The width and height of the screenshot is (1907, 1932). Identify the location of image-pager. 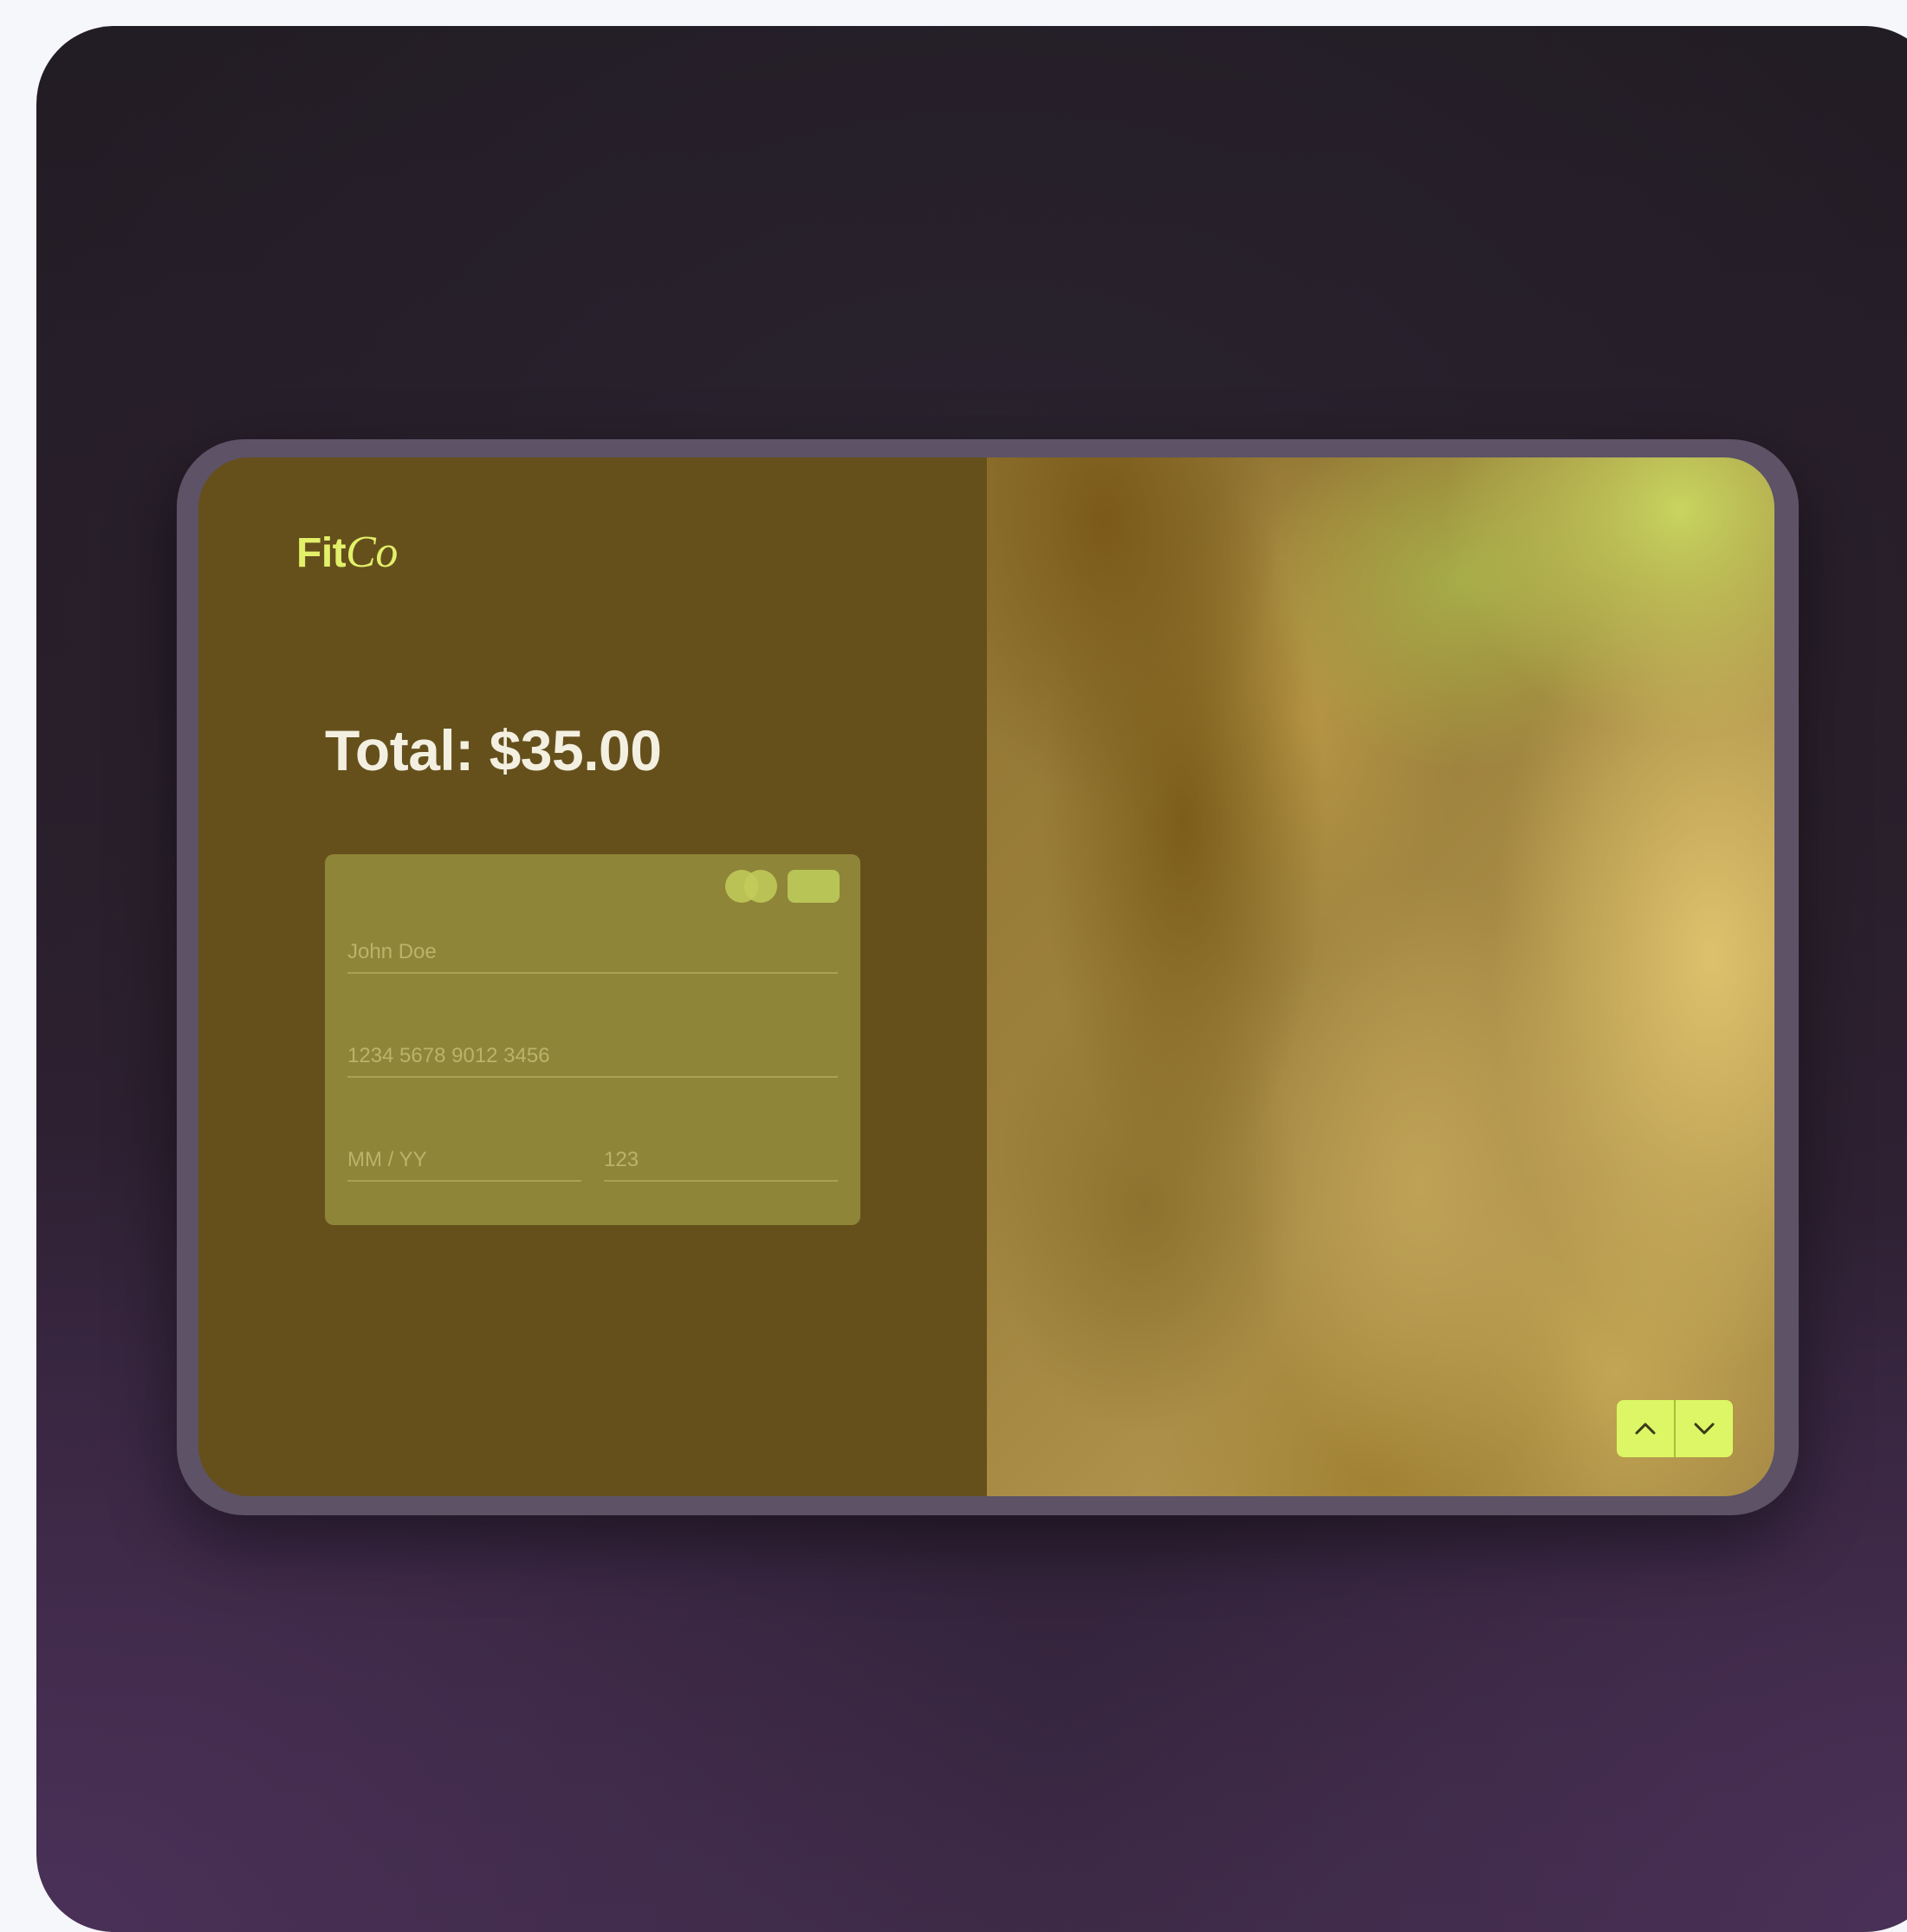
(1675, 1429).